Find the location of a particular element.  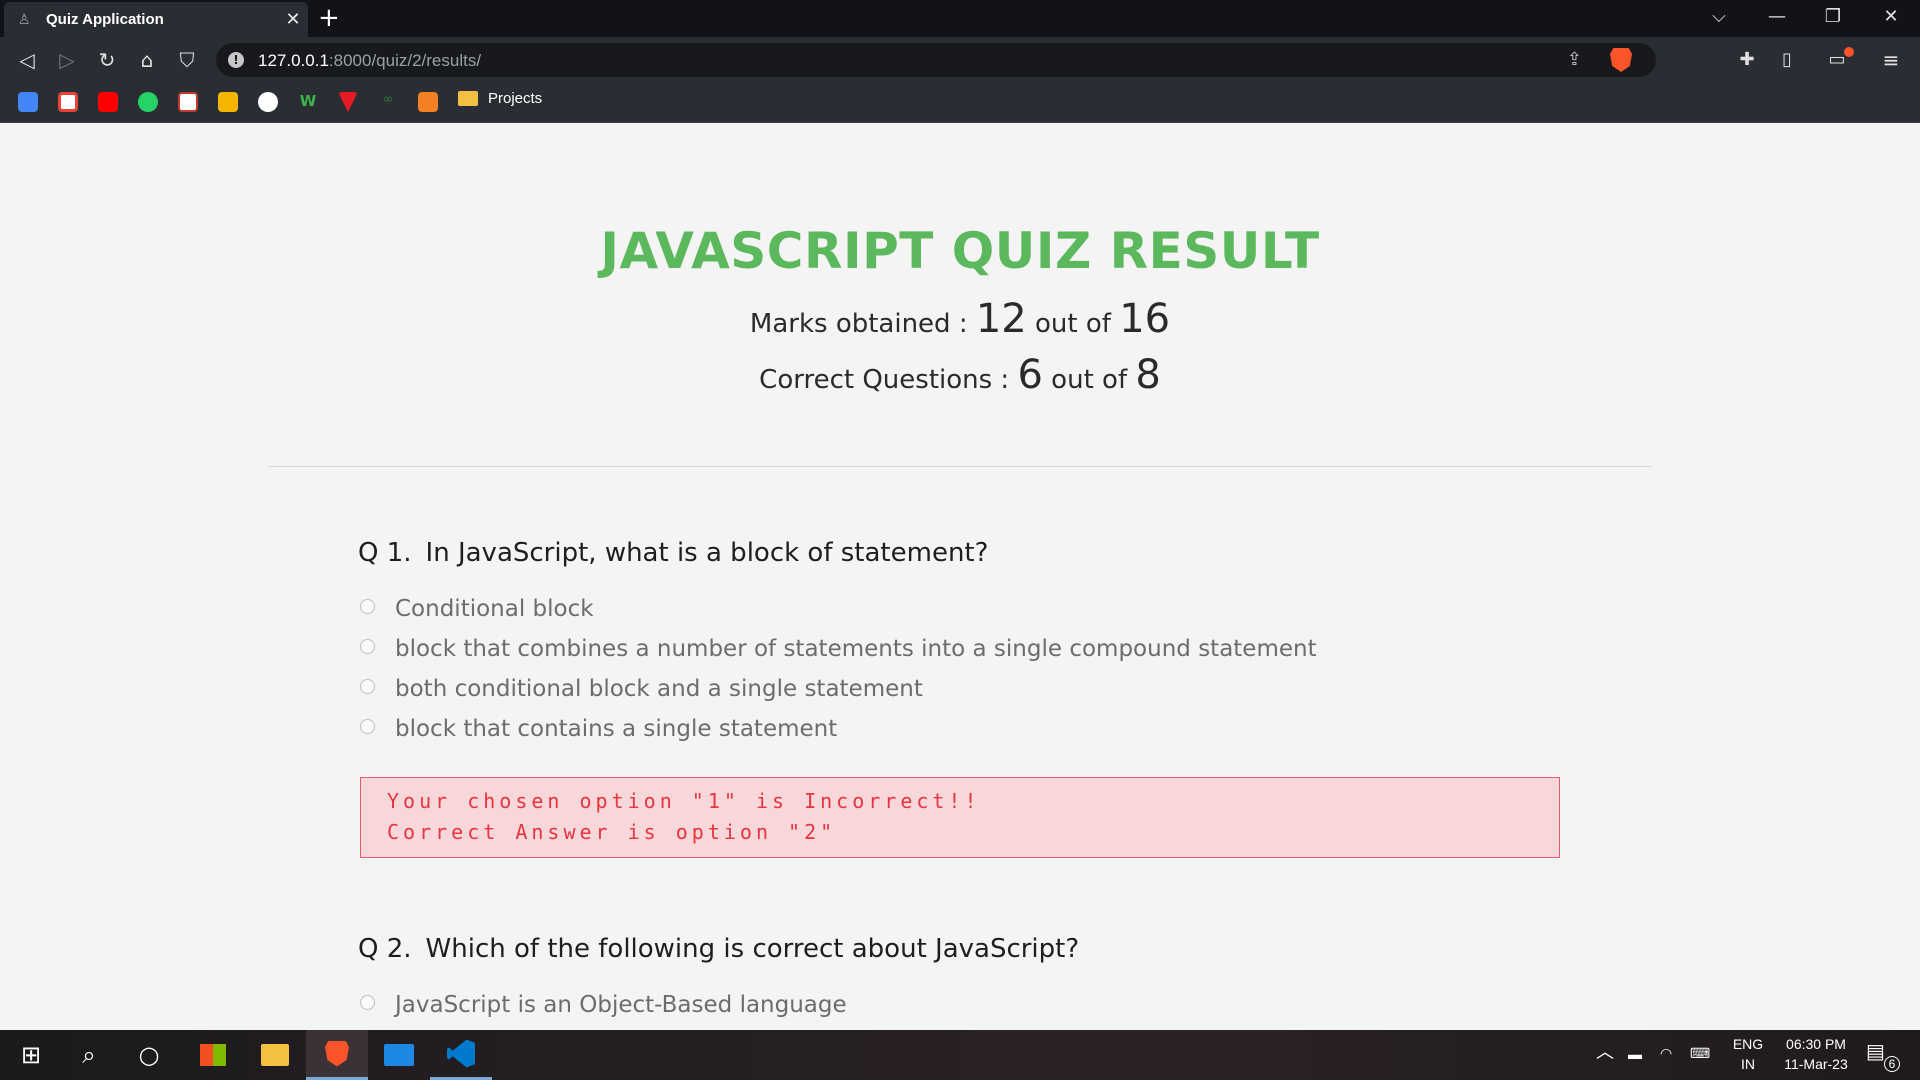

question-number: Q 2. is located at coordinates (385, 949).